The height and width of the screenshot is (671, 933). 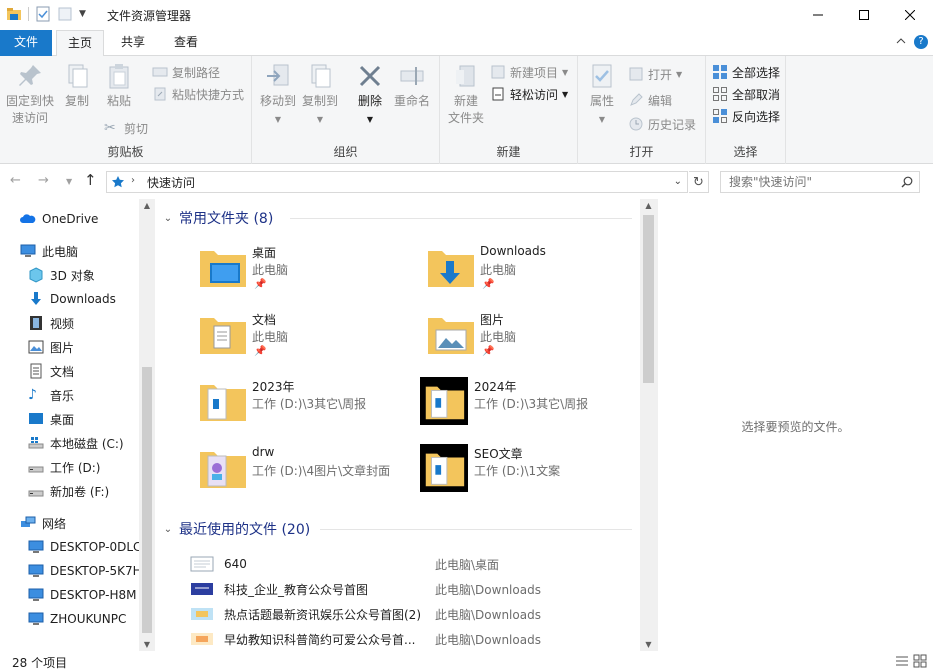 I want to click on nav-item-this-pc: 此电脑, so click(x=49, y=251).